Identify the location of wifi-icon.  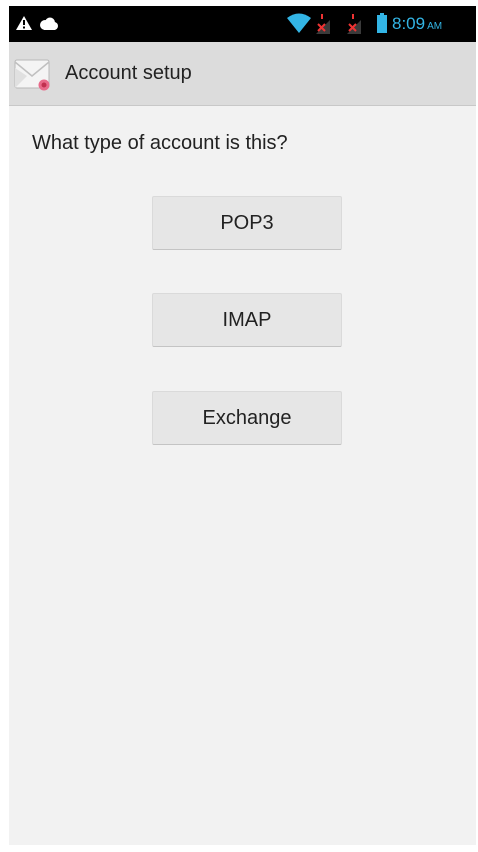
(299, 25).